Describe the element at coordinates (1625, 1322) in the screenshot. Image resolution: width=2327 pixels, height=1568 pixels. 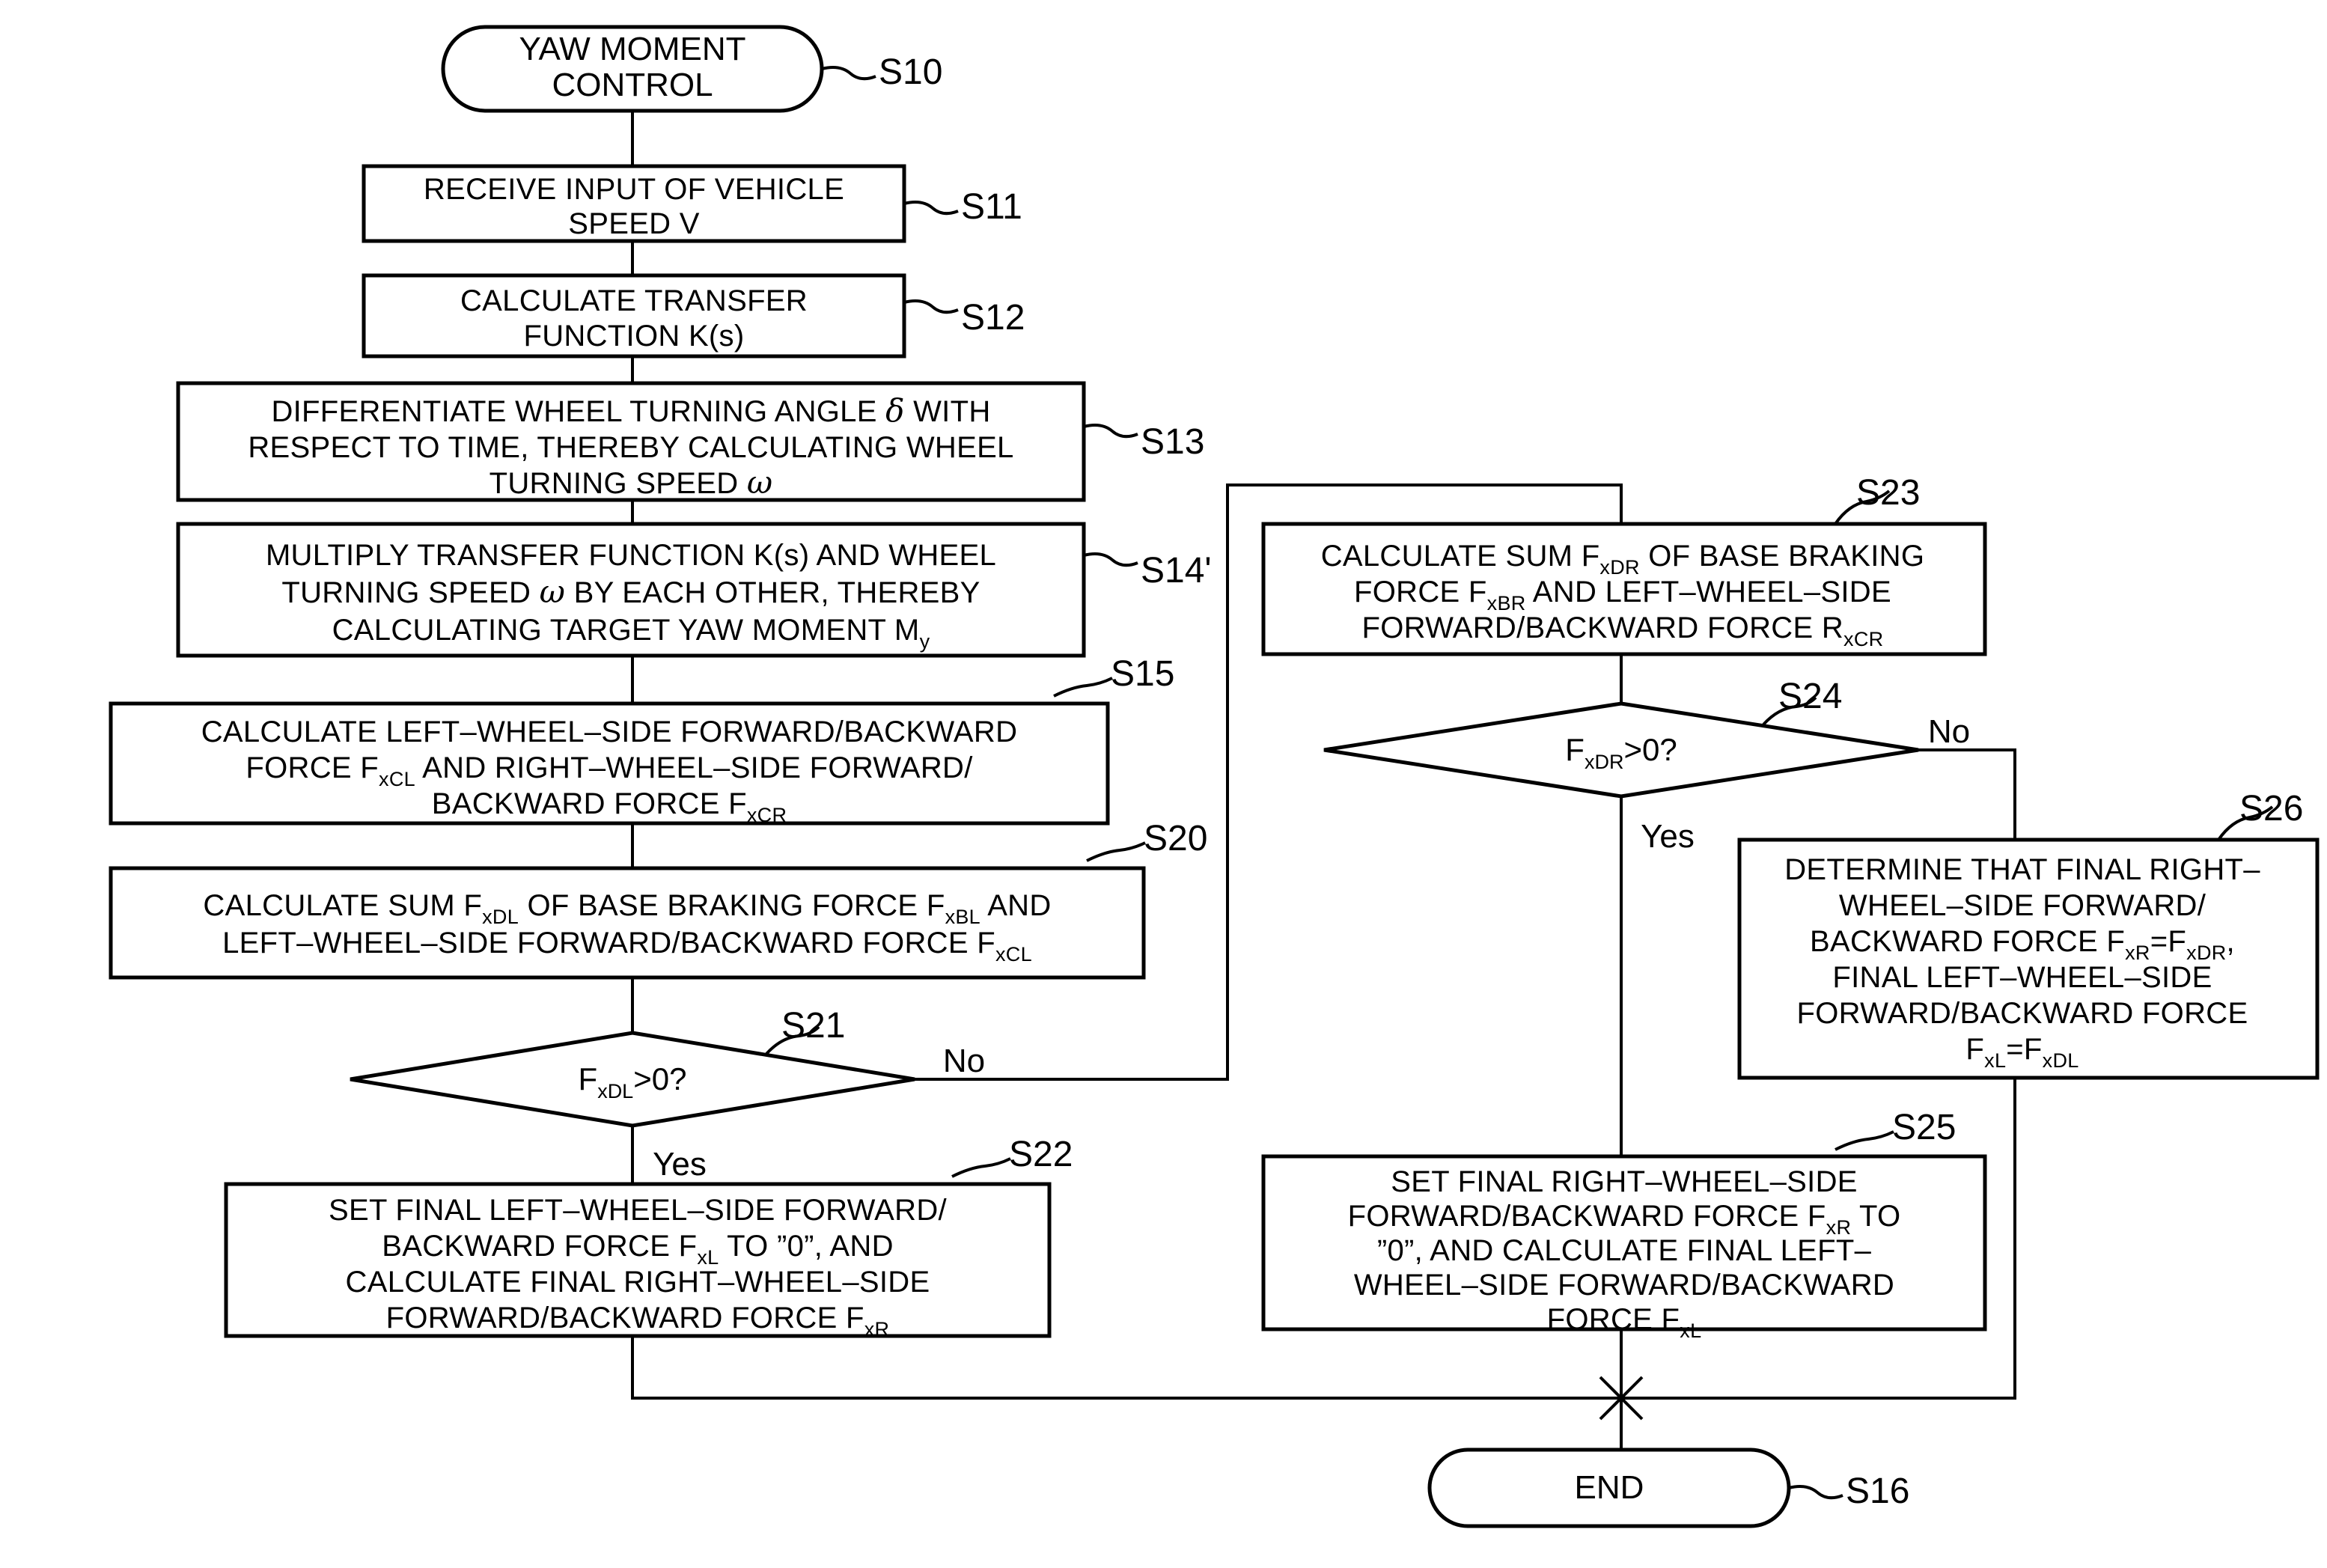
I see `node-s25-line-4: FORCE FxL` at that location.